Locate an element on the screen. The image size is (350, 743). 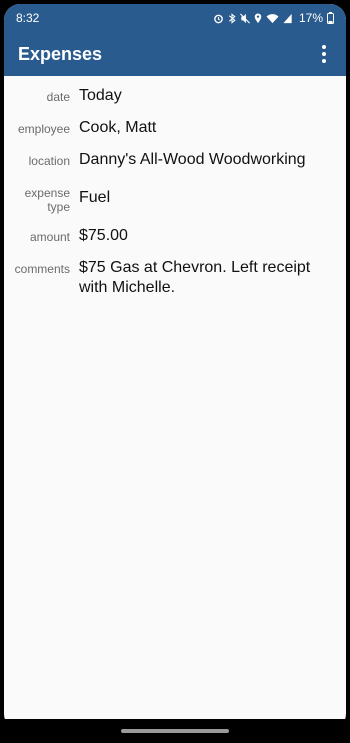
battery-percent: 17% is located at coordinates (310, 18).